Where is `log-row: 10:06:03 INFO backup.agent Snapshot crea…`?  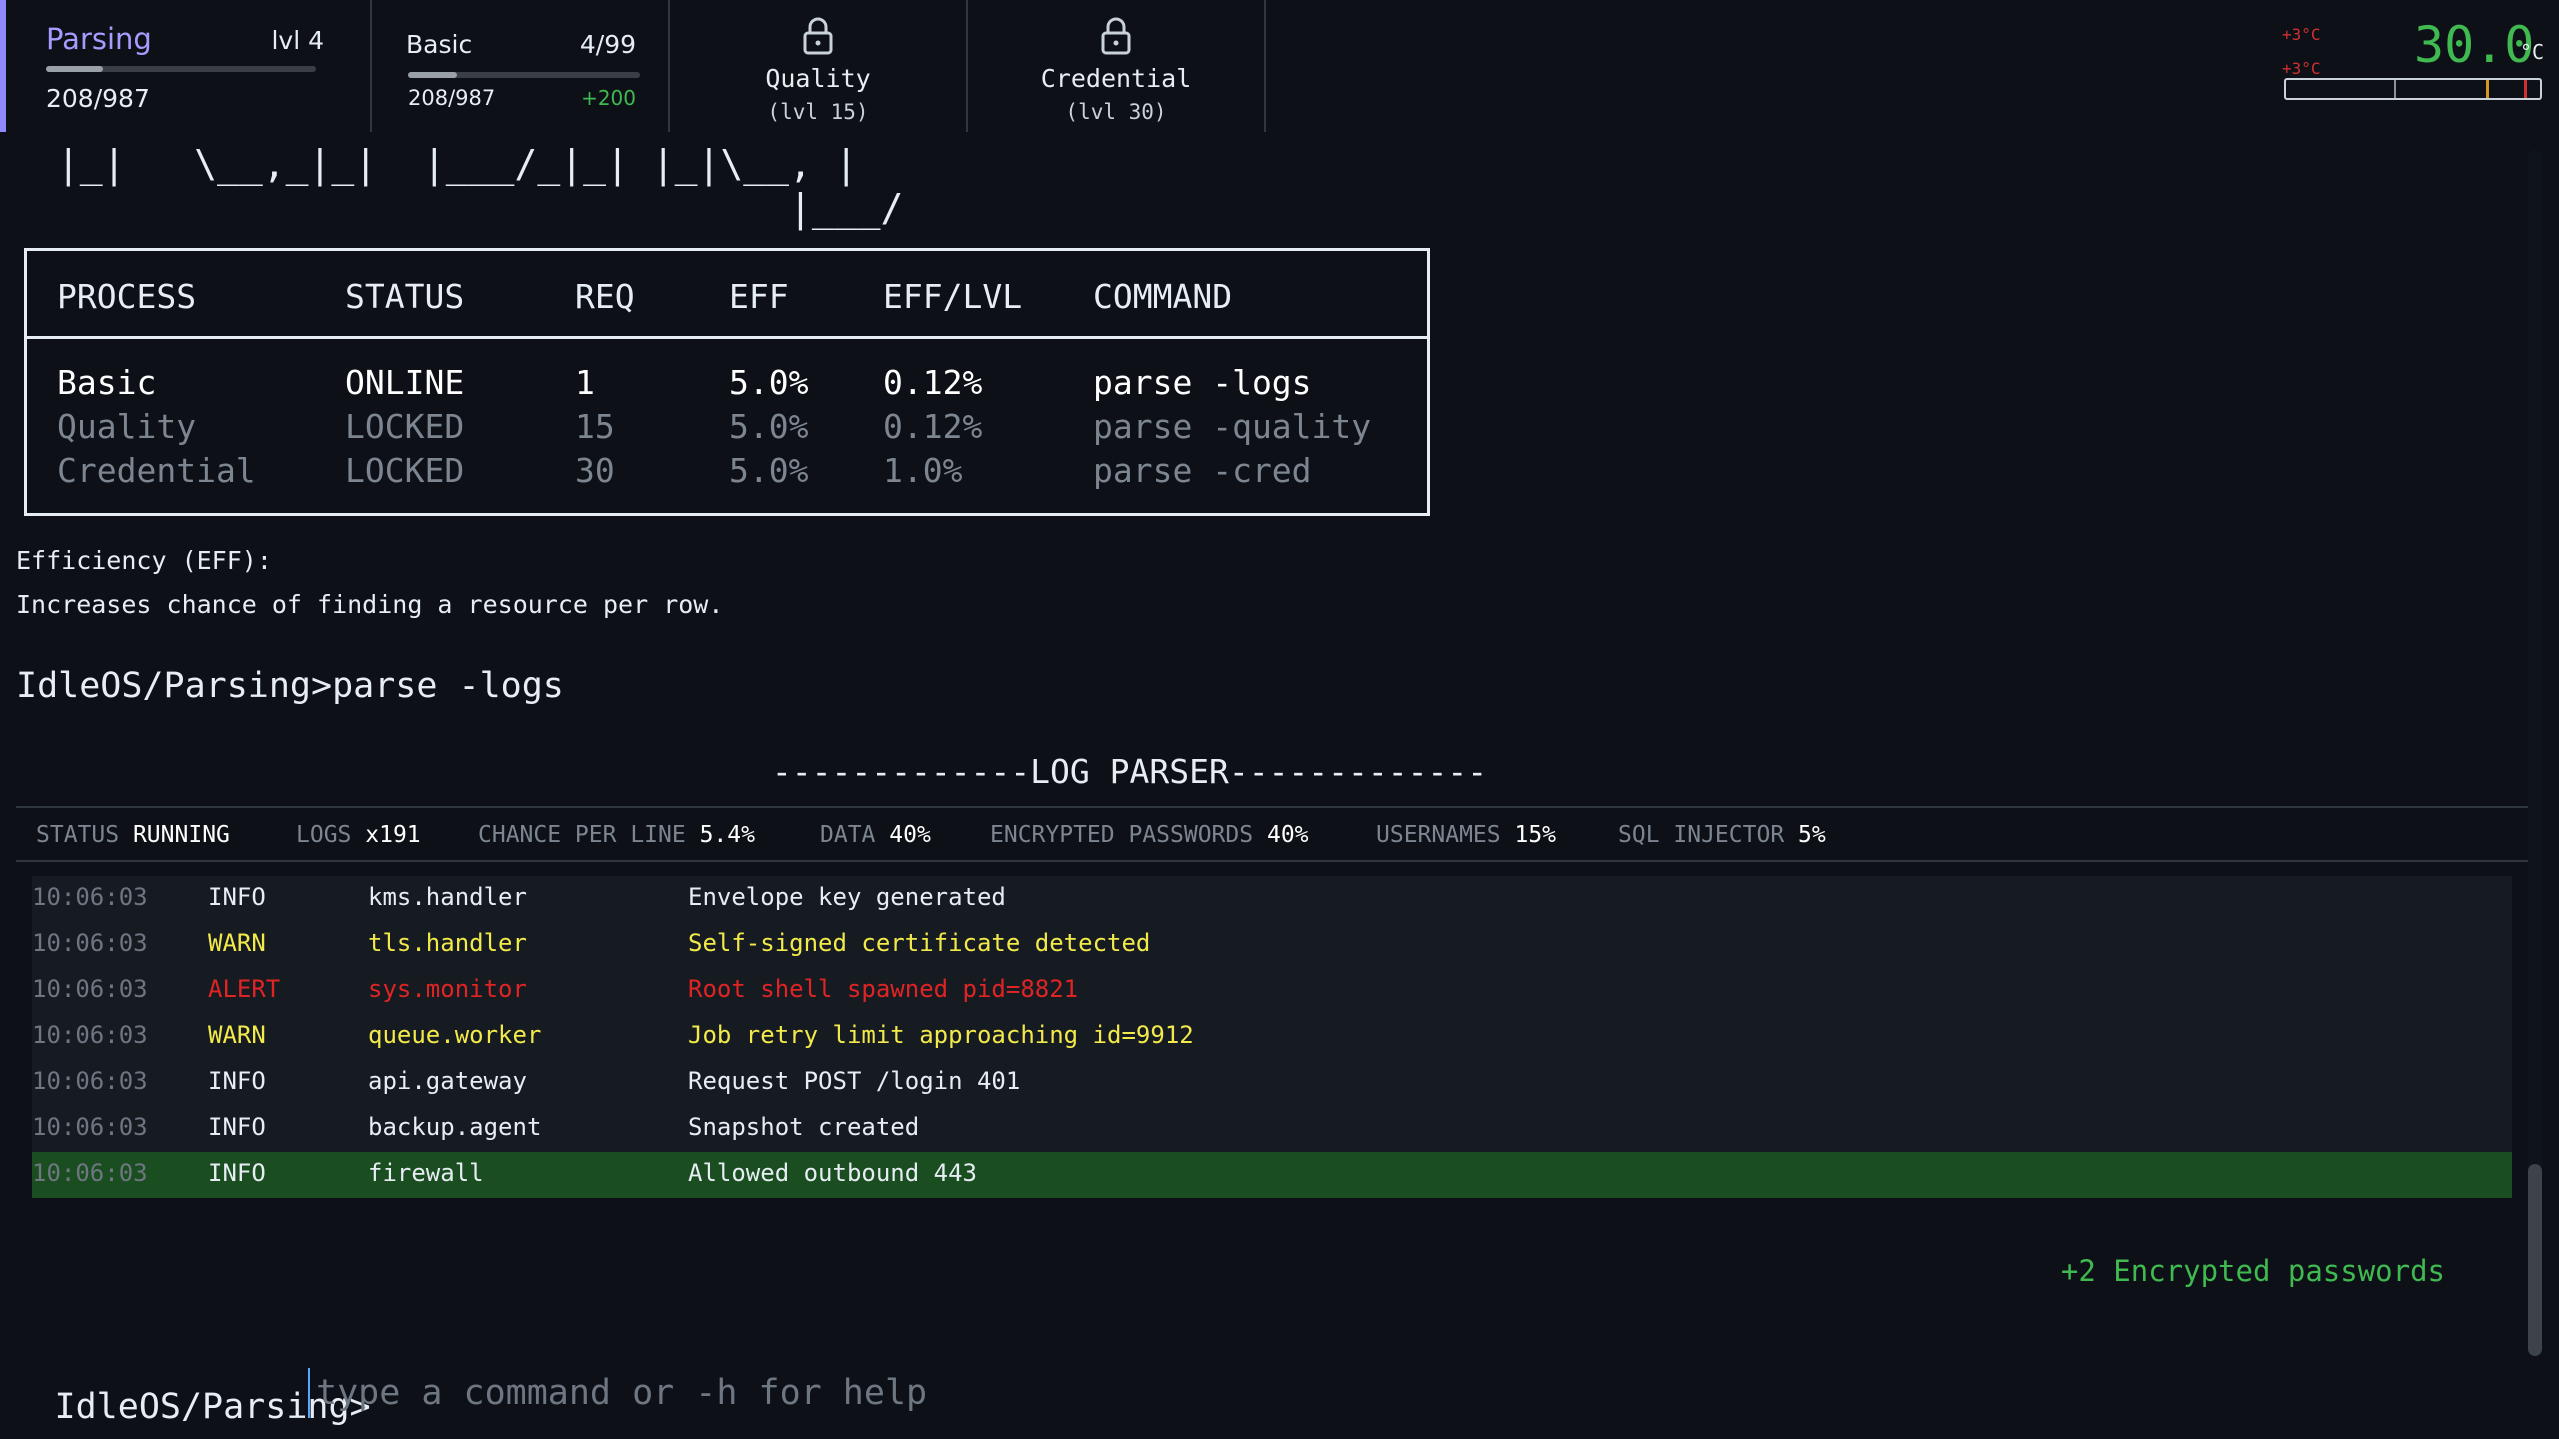 log-row: 10:06:03 INFO backup.agent Snapshot crea… is located at coordinates (1272, 1129).